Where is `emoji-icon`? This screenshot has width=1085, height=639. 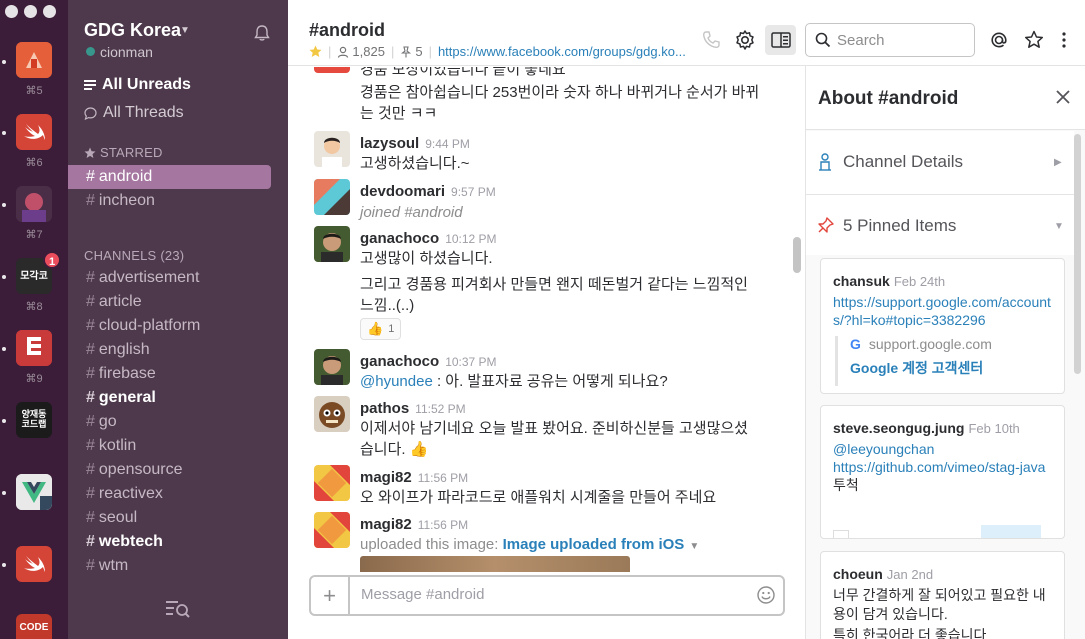 emoji-icon is located at coordinates (766, 595).